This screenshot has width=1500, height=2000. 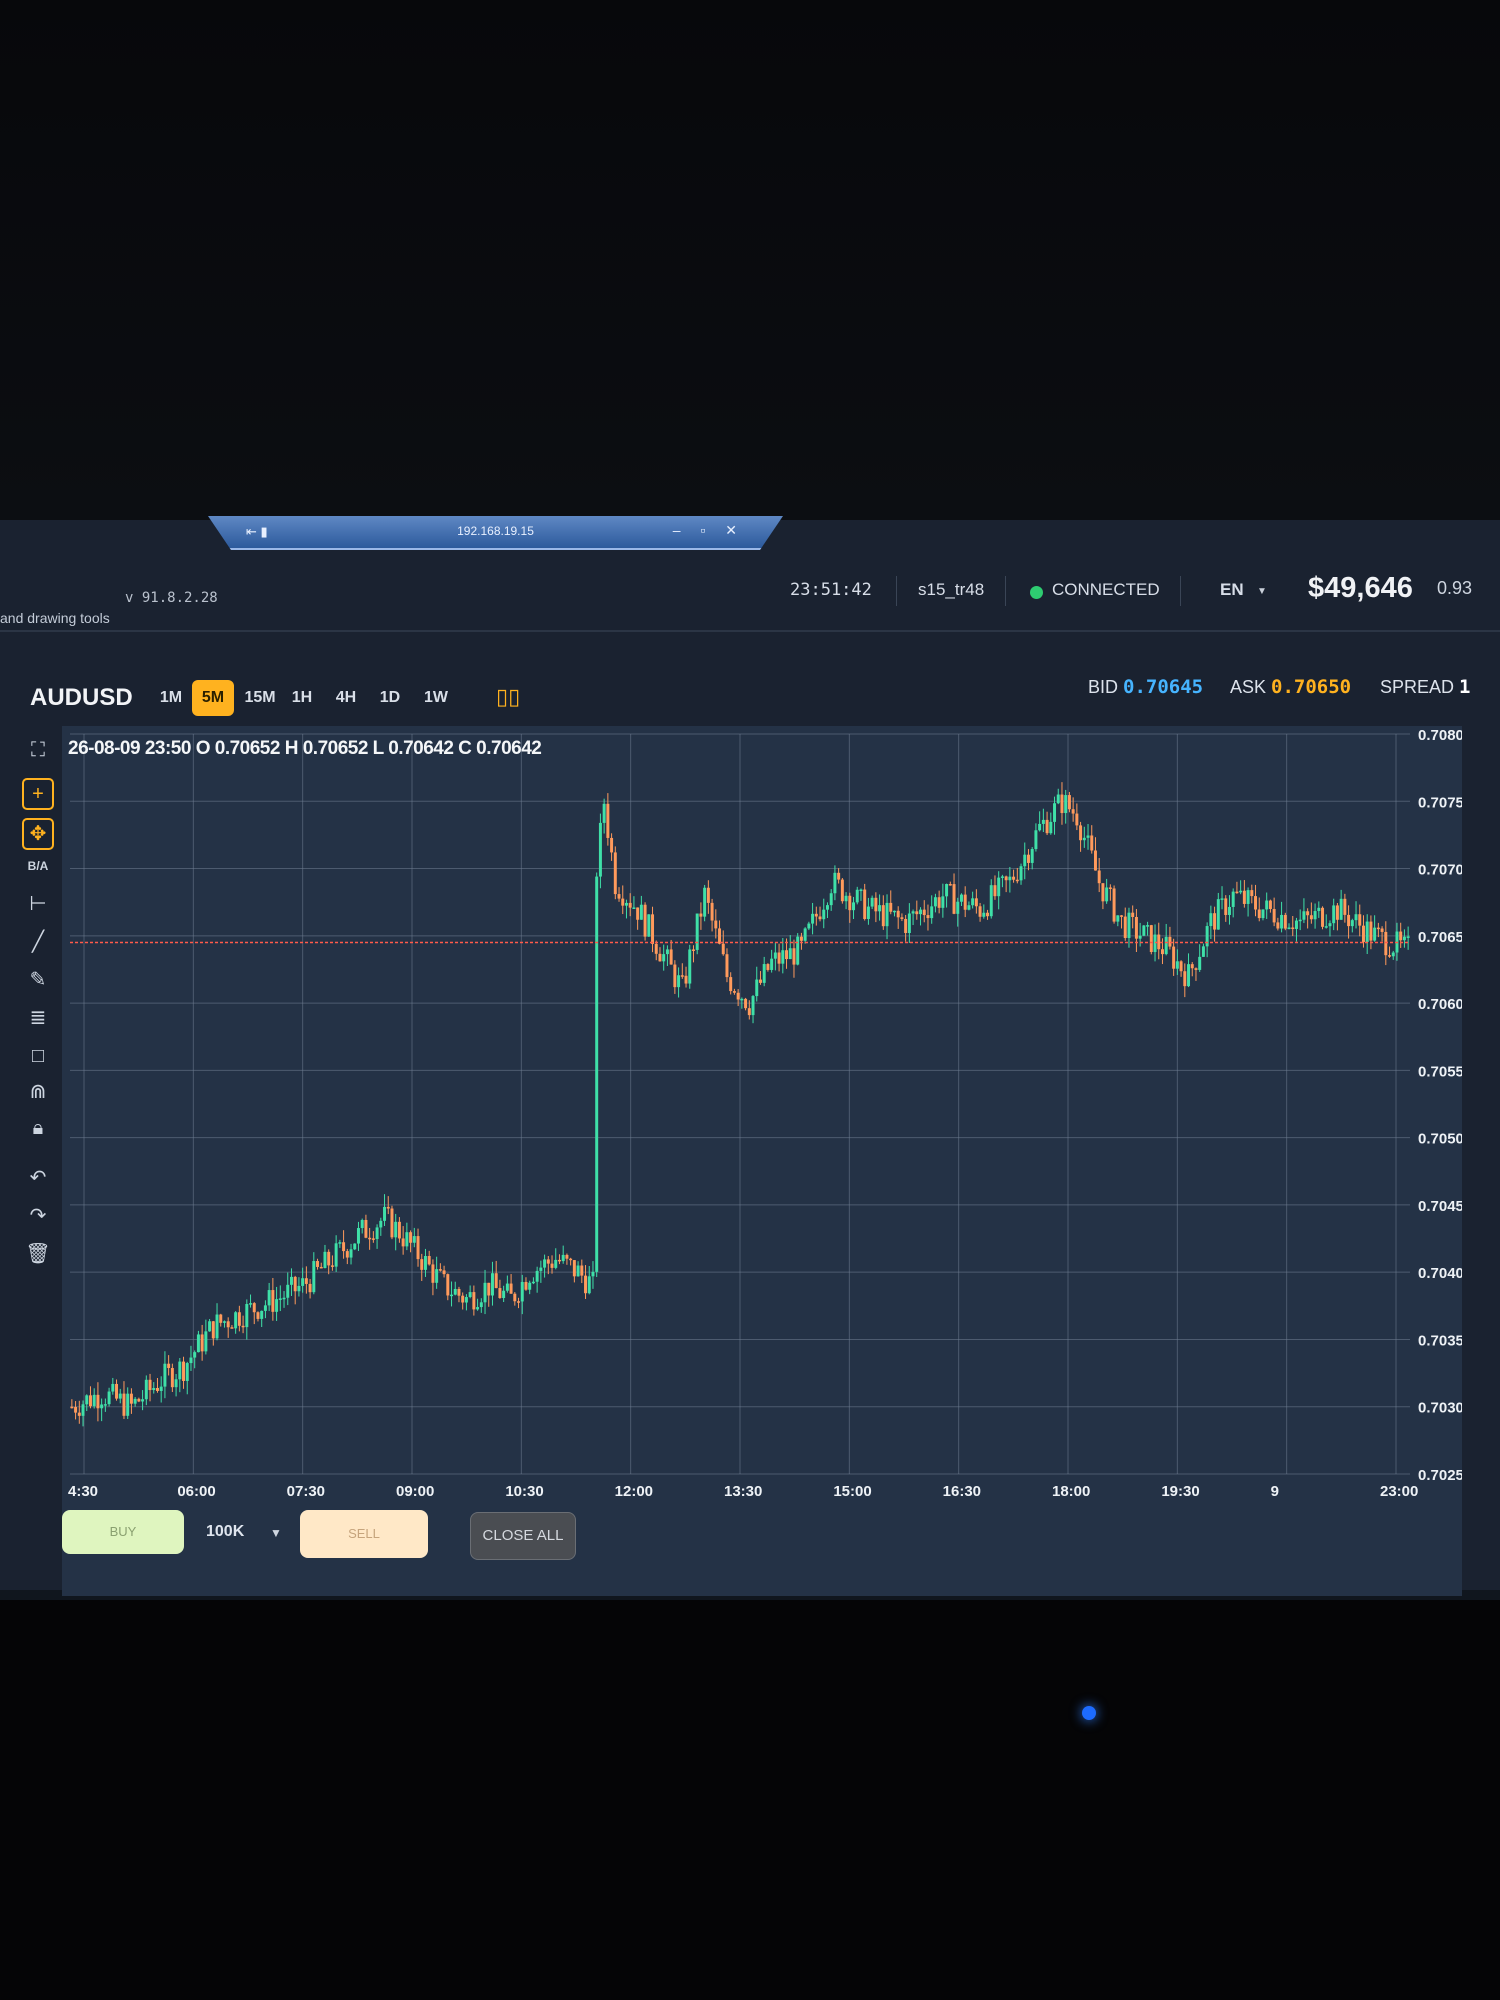 I want to click on rectangle-icon: □, so click(x=38, y=1056).